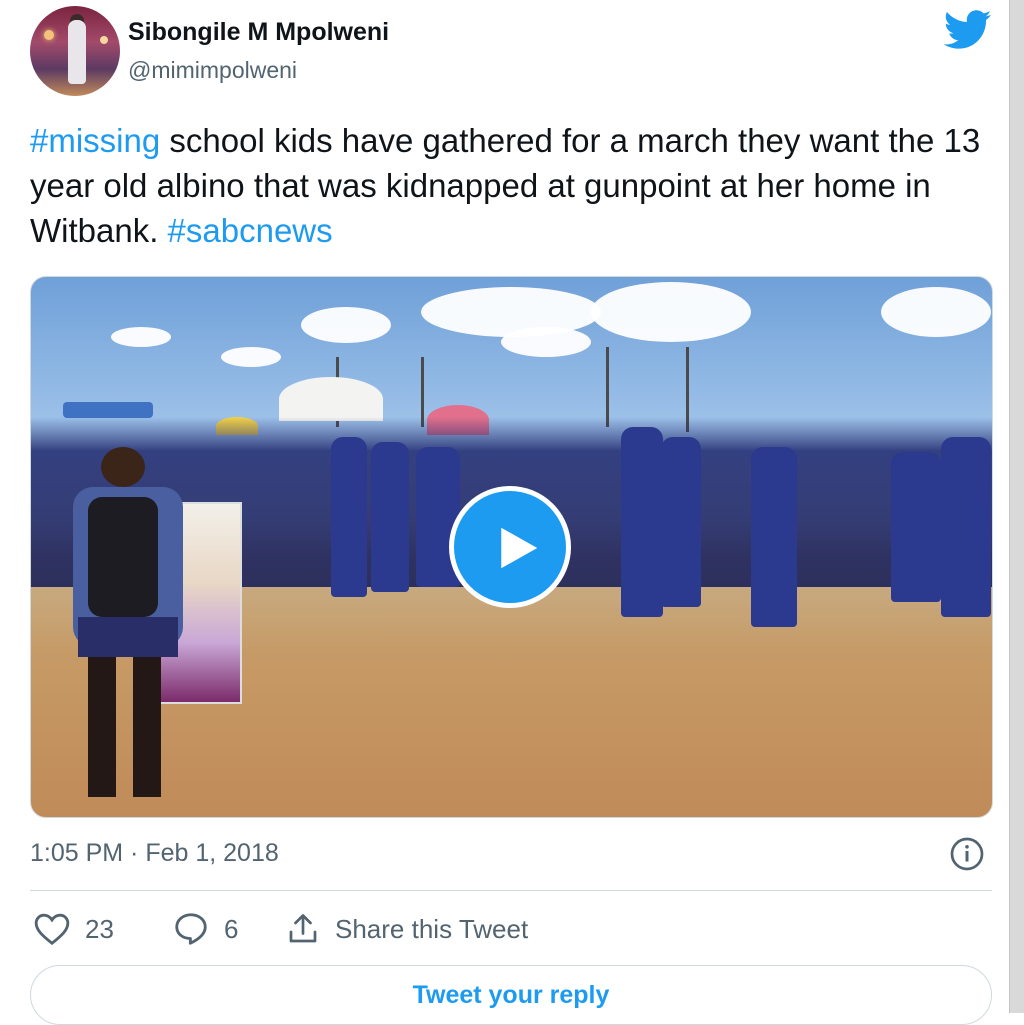  I want to click on info-icon, so click(967, 854).